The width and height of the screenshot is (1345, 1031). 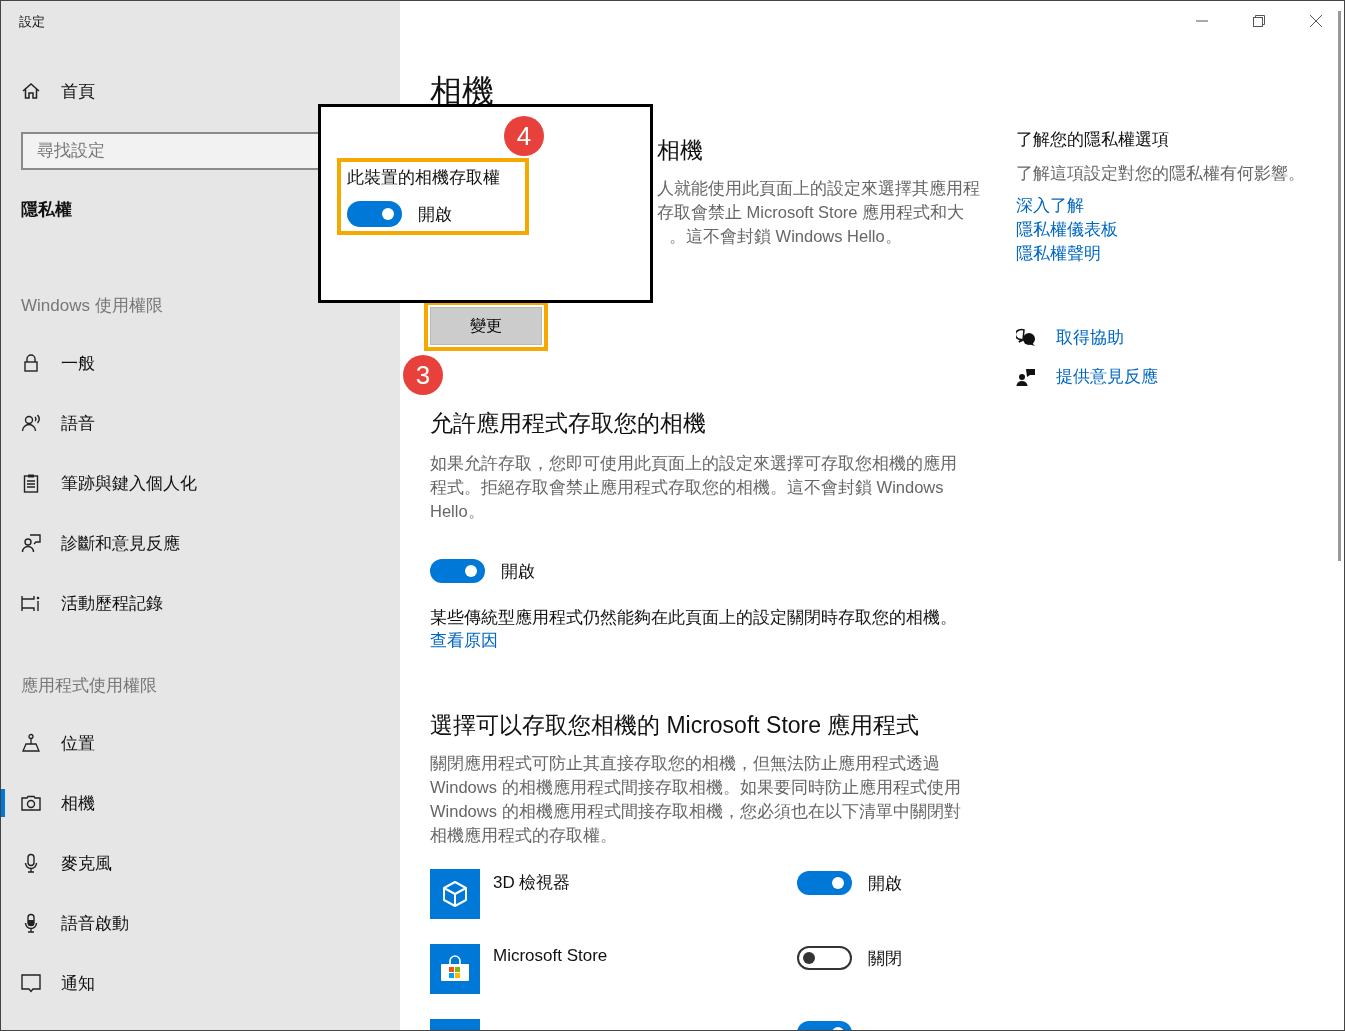 I want to click on sidebar-item: 通知, so click(x=200, y=983).